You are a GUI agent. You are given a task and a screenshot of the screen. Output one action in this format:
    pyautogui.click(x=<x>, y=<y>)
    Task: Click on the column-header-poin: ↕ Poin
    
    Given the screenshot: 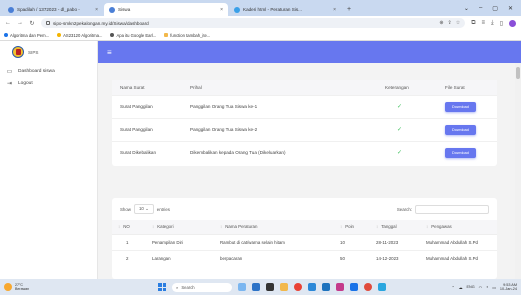 What is the action you would take?
    pyautogui.click(x=352, y=227)
    